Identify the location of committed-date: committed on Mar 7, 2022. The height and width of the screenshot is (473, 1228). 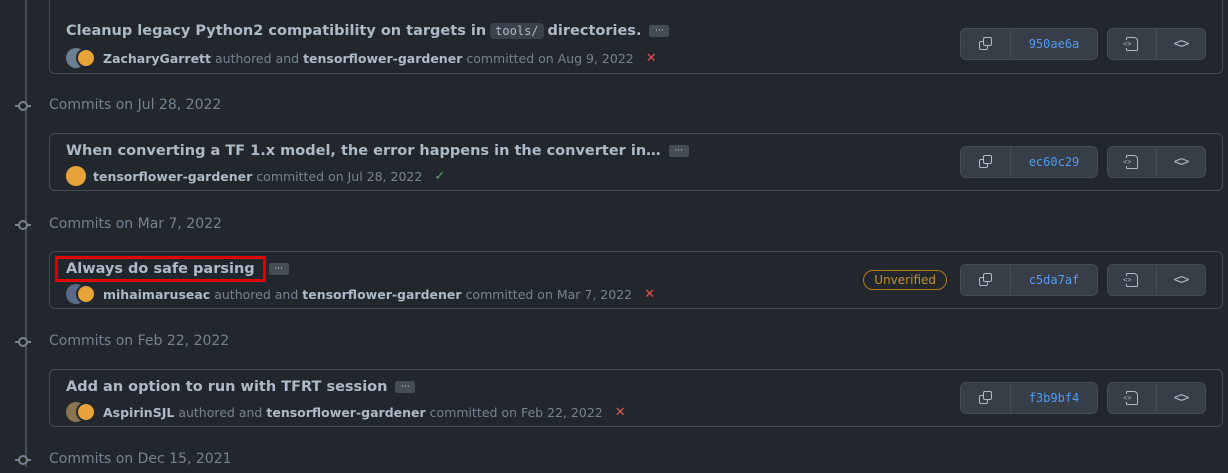
(549, 294).